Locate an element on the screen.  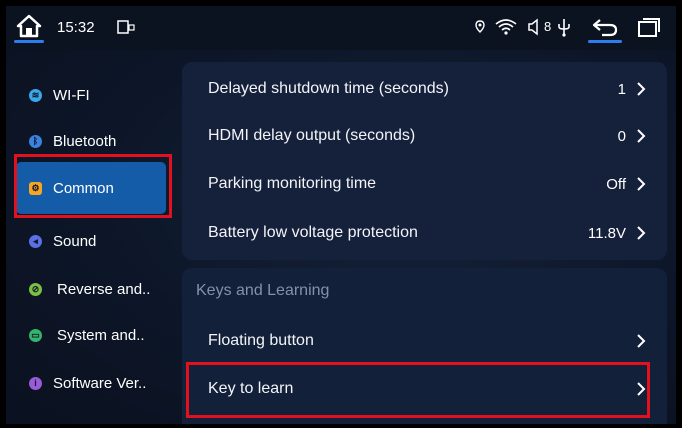
annotation-highlight-key-to-learn is located at coordinates (418, 390).